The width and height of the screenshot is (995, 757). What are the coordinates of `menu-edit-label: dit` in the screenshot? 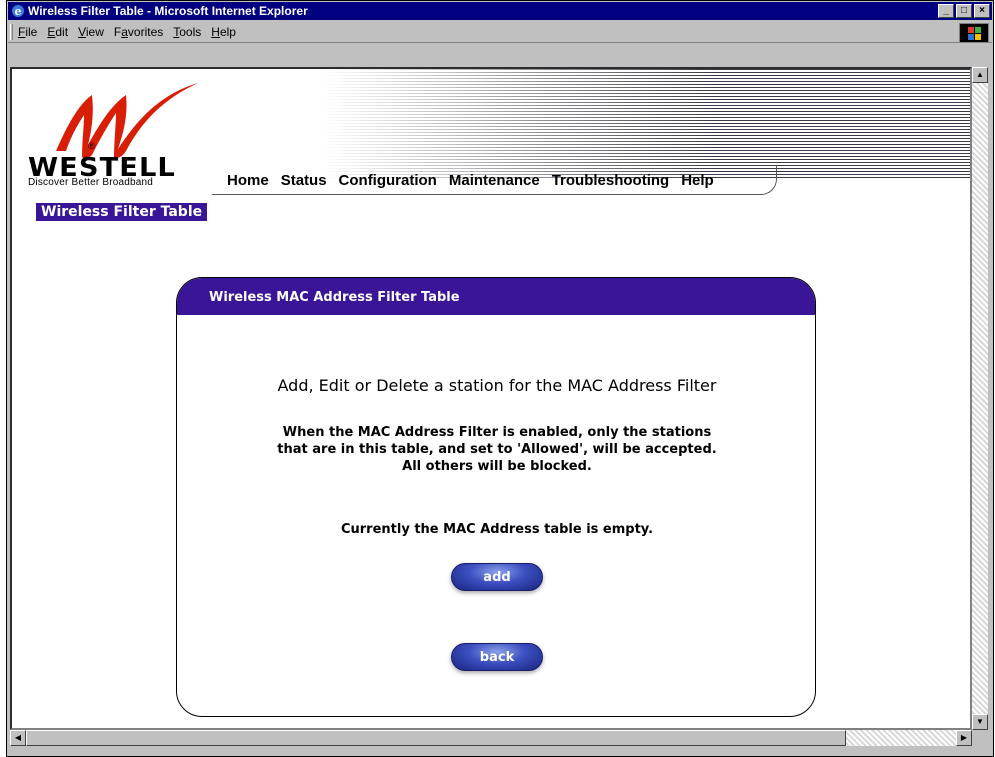 It's located at (62, 32).